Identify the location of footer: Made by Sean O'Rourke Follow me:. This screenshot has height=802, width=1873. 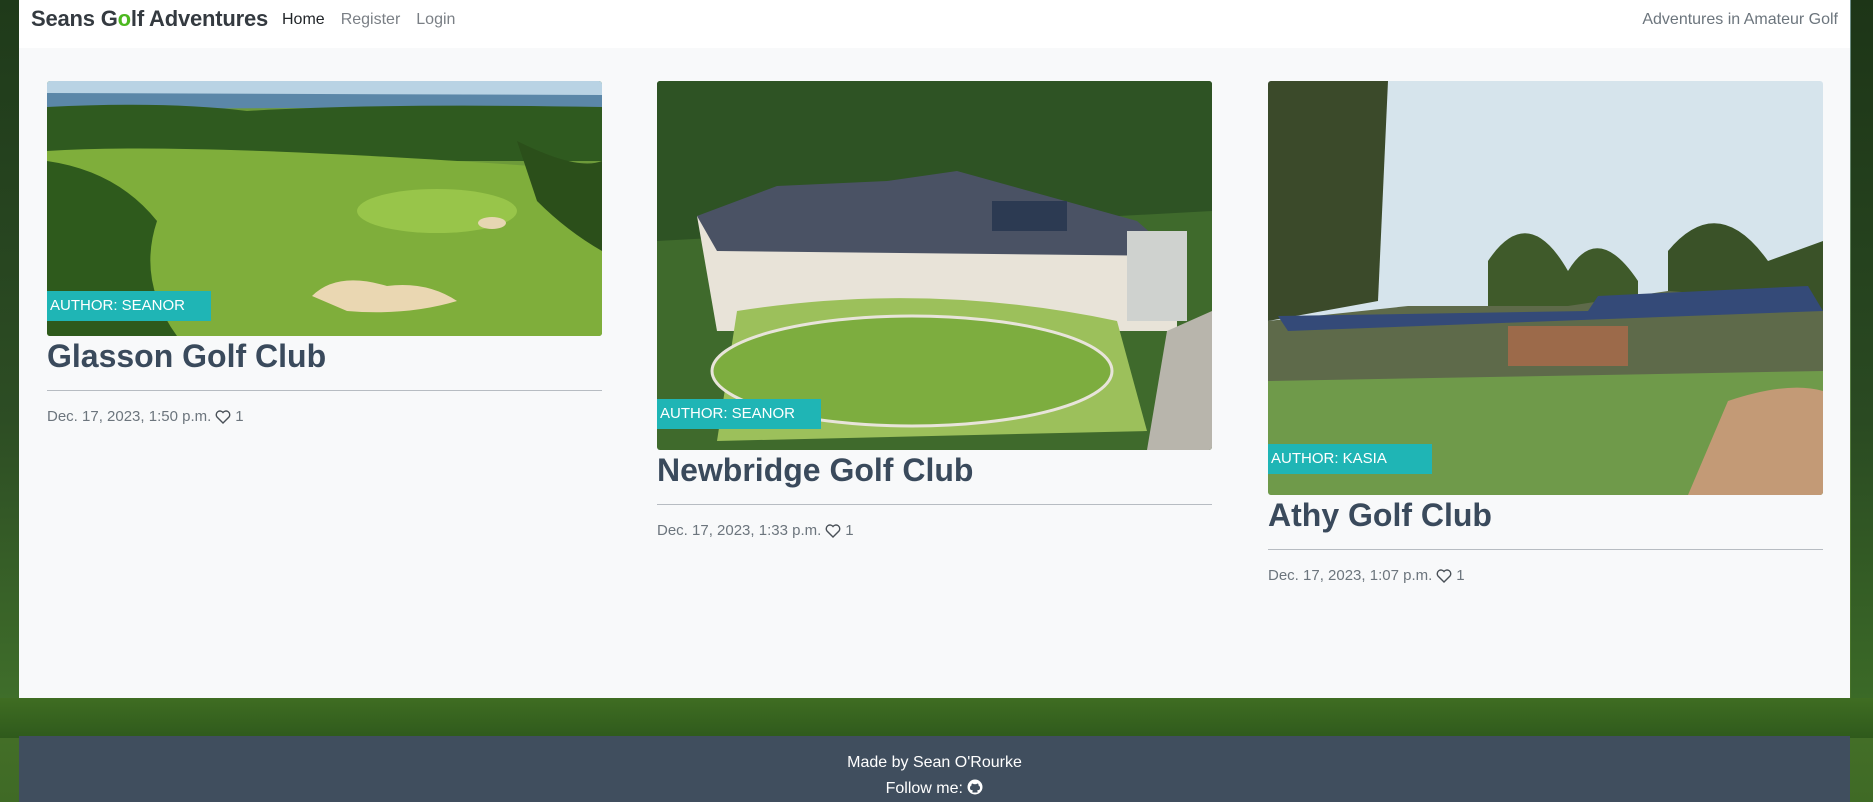
(934, 769).